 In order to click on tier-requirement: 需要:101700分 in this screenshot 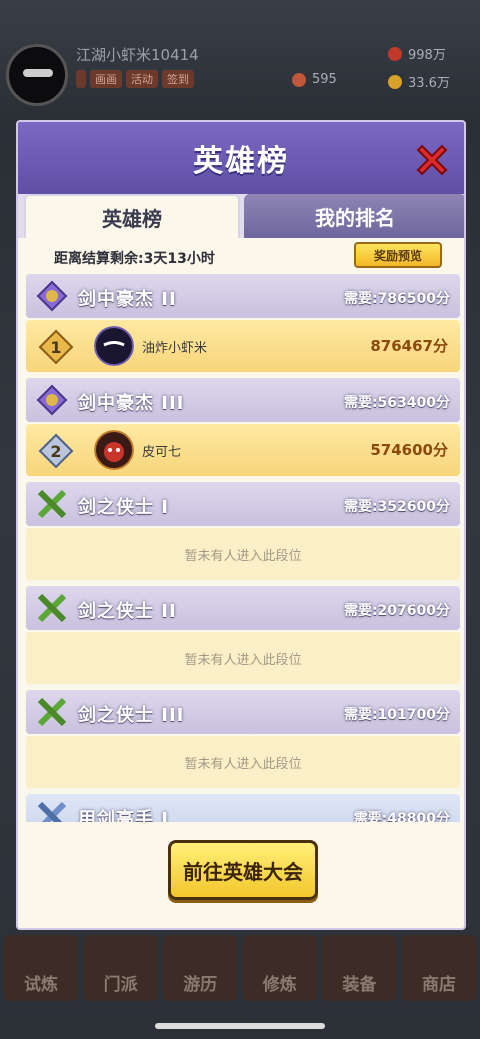, I will do `click(396, 715)`.